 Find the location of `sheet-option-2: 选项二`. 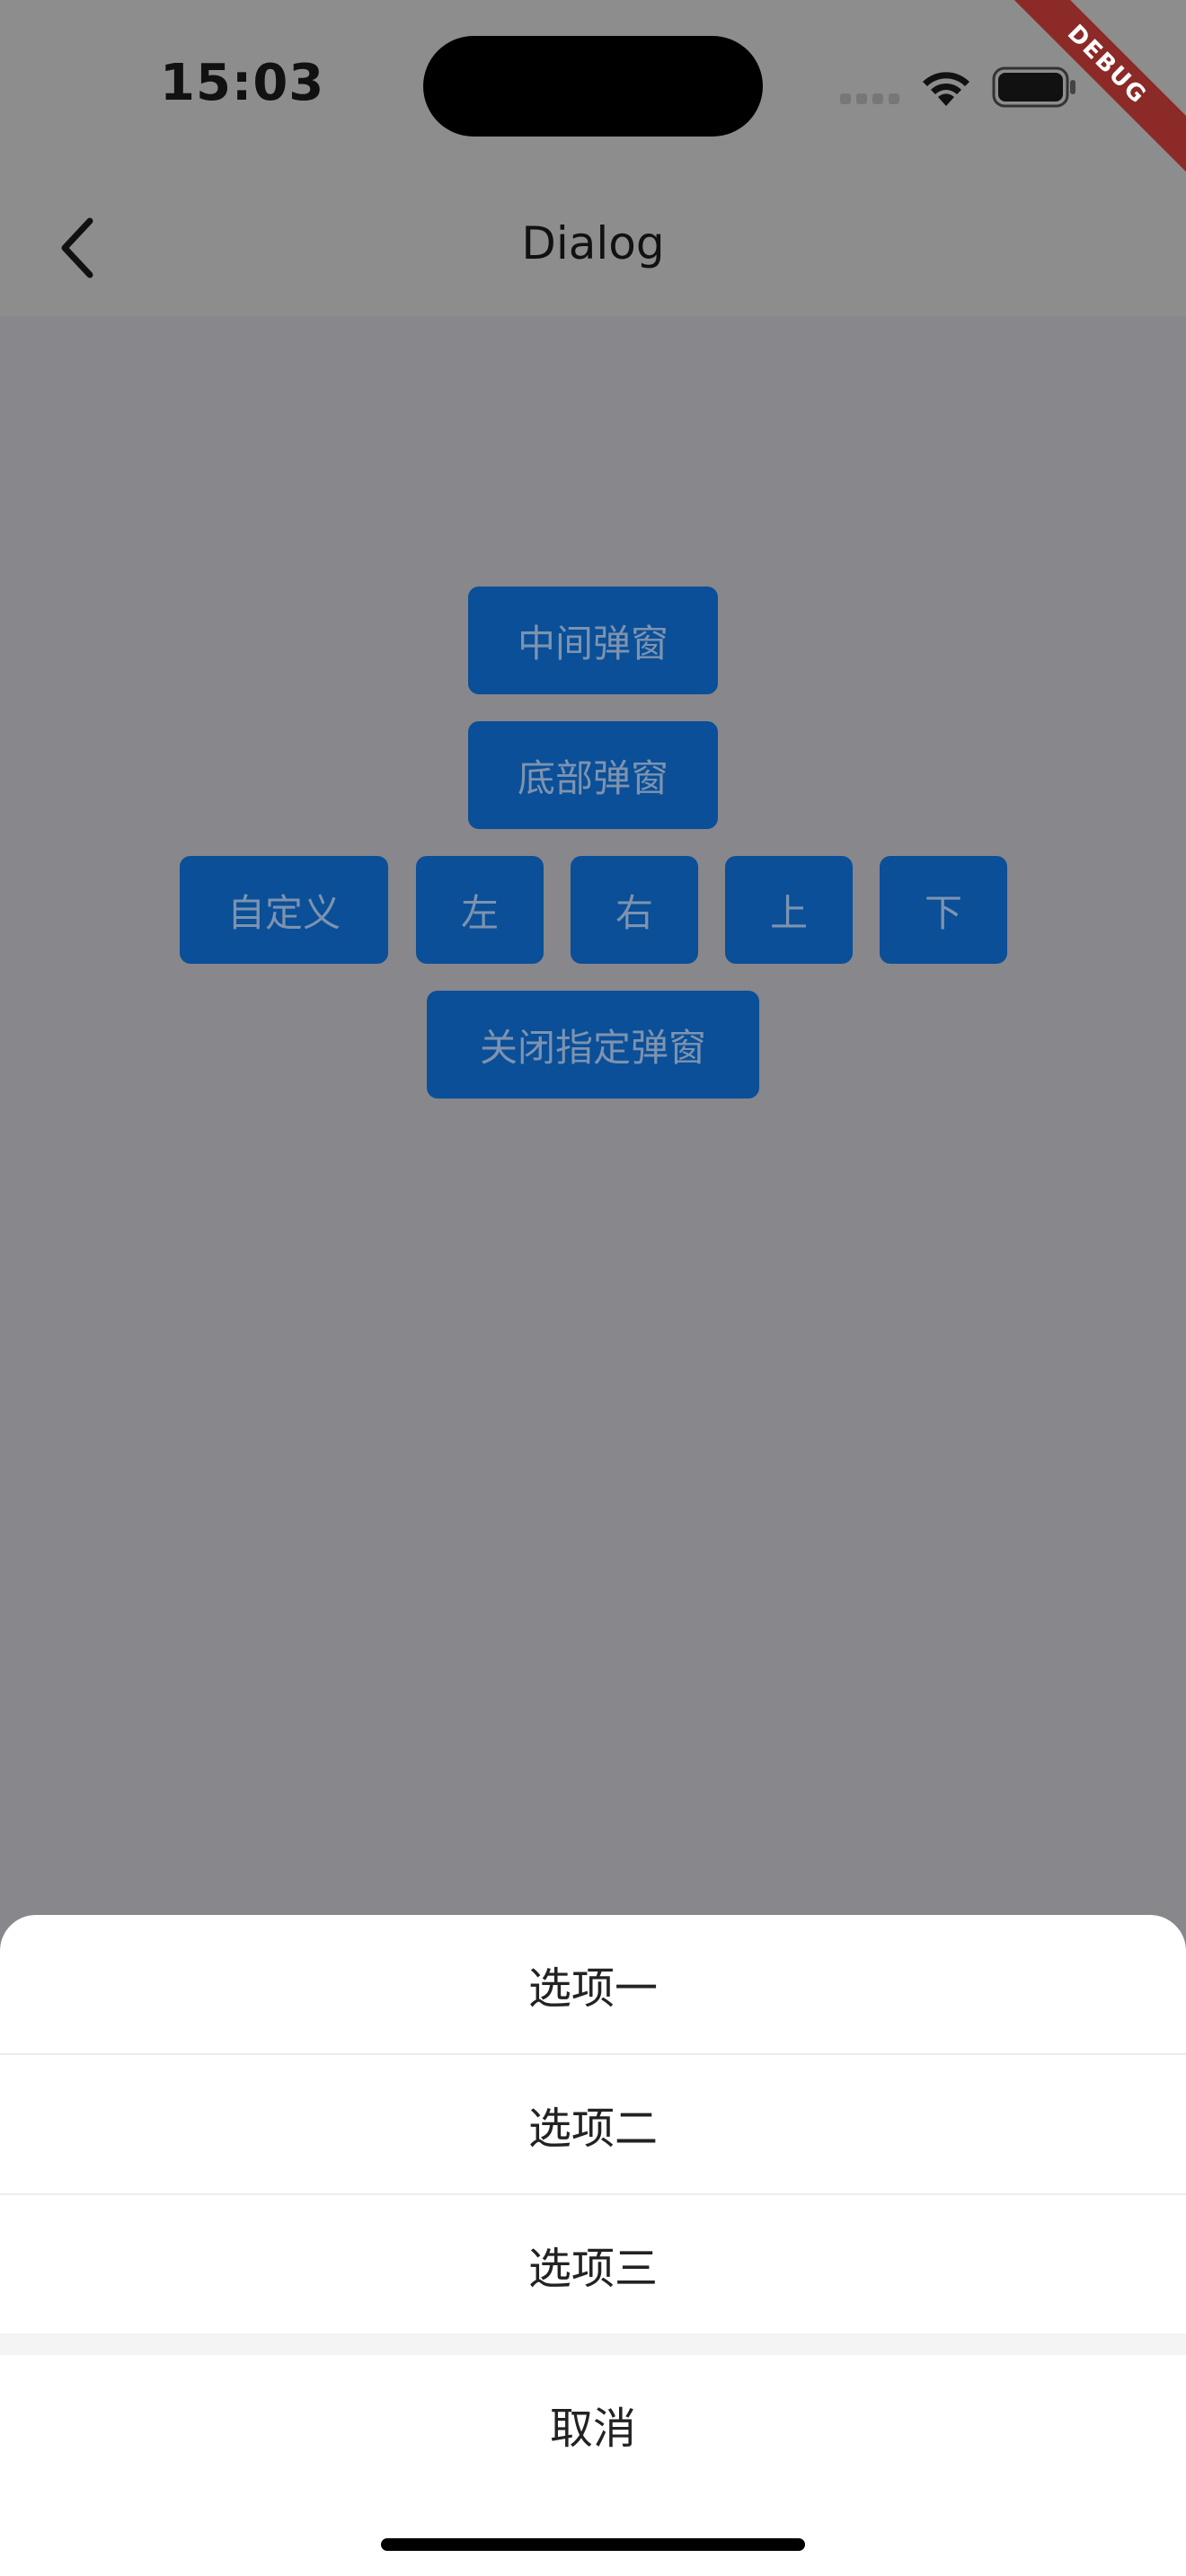

sheet-option-2: 选项二 is located at coordinates (593, 2124).